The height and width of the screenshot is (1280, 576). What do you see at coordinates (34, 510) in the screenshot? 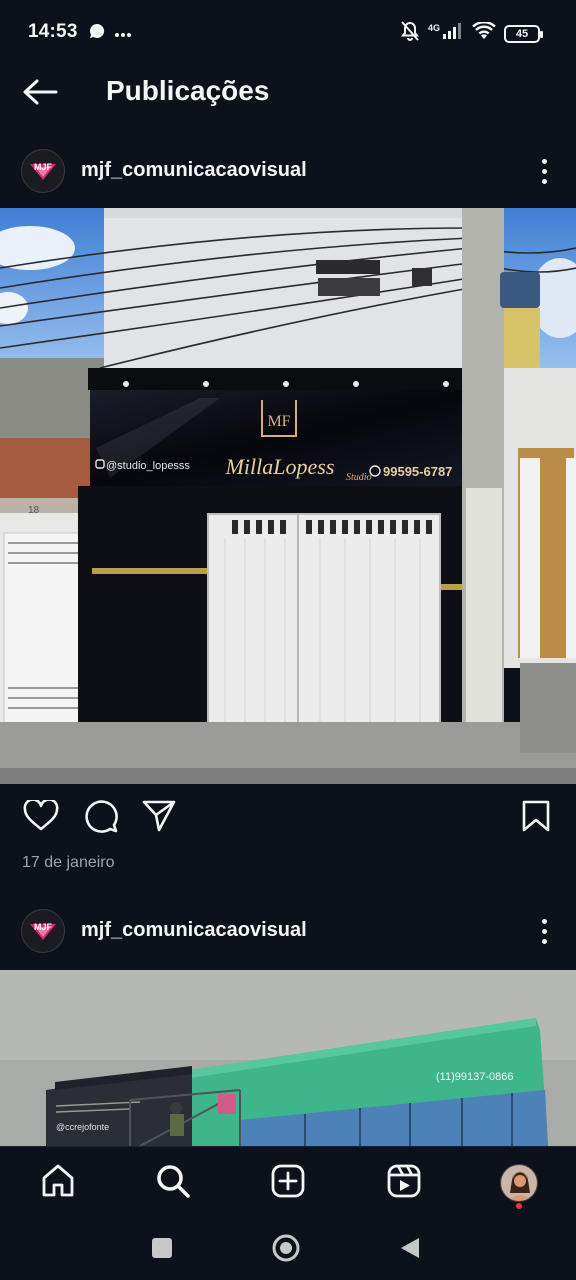
I see `house-number: 18` at bounding box center [34, 510].